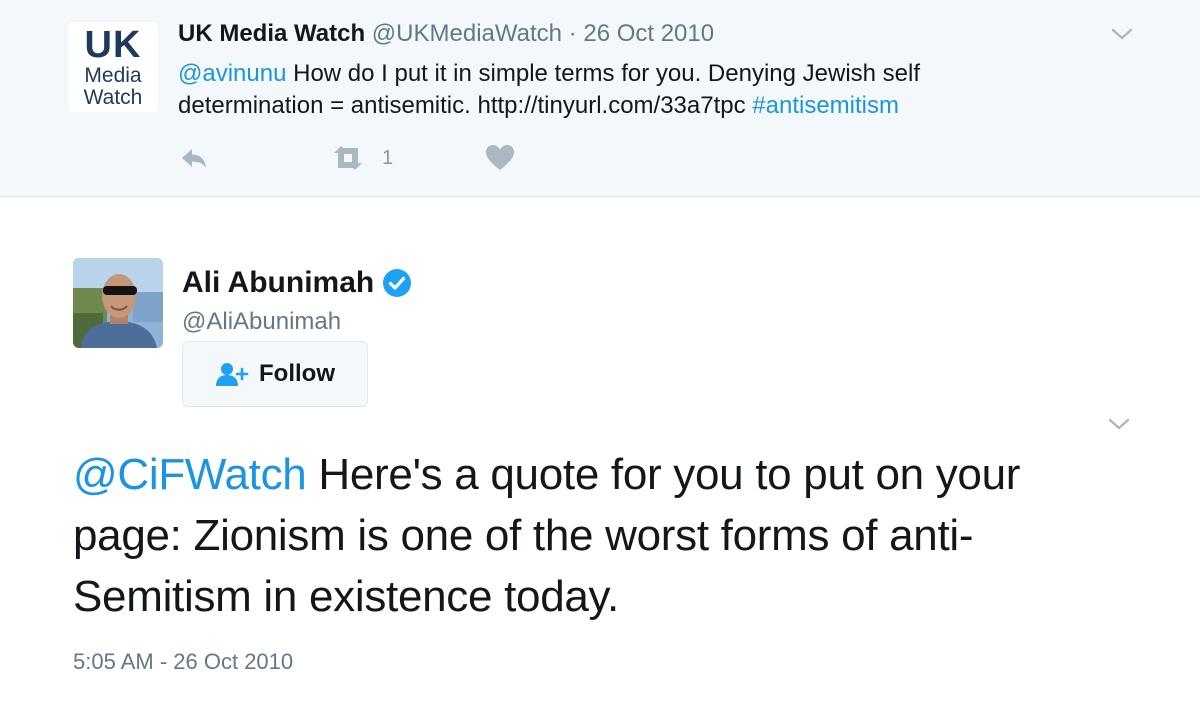 The height and width of the screenshot is (705, 1200). Describe the element at coordinates (271, 33) in the screenshot. I see `parent-author-name: UK Media Watch` at that location.